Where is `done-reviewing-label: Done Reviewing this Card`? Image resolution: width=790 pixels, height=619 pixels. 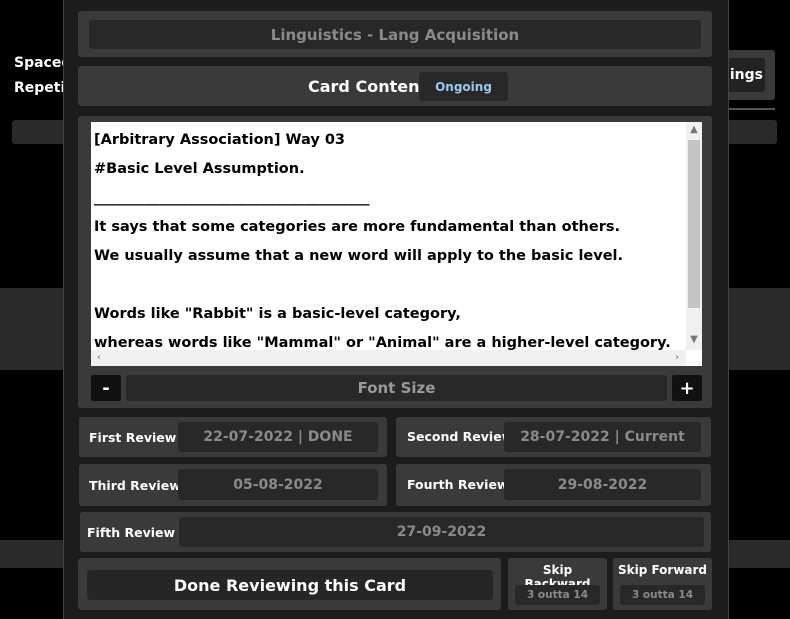
done-reviewing-label: Done Reviewing this Card is located at coordinates (290, 585).